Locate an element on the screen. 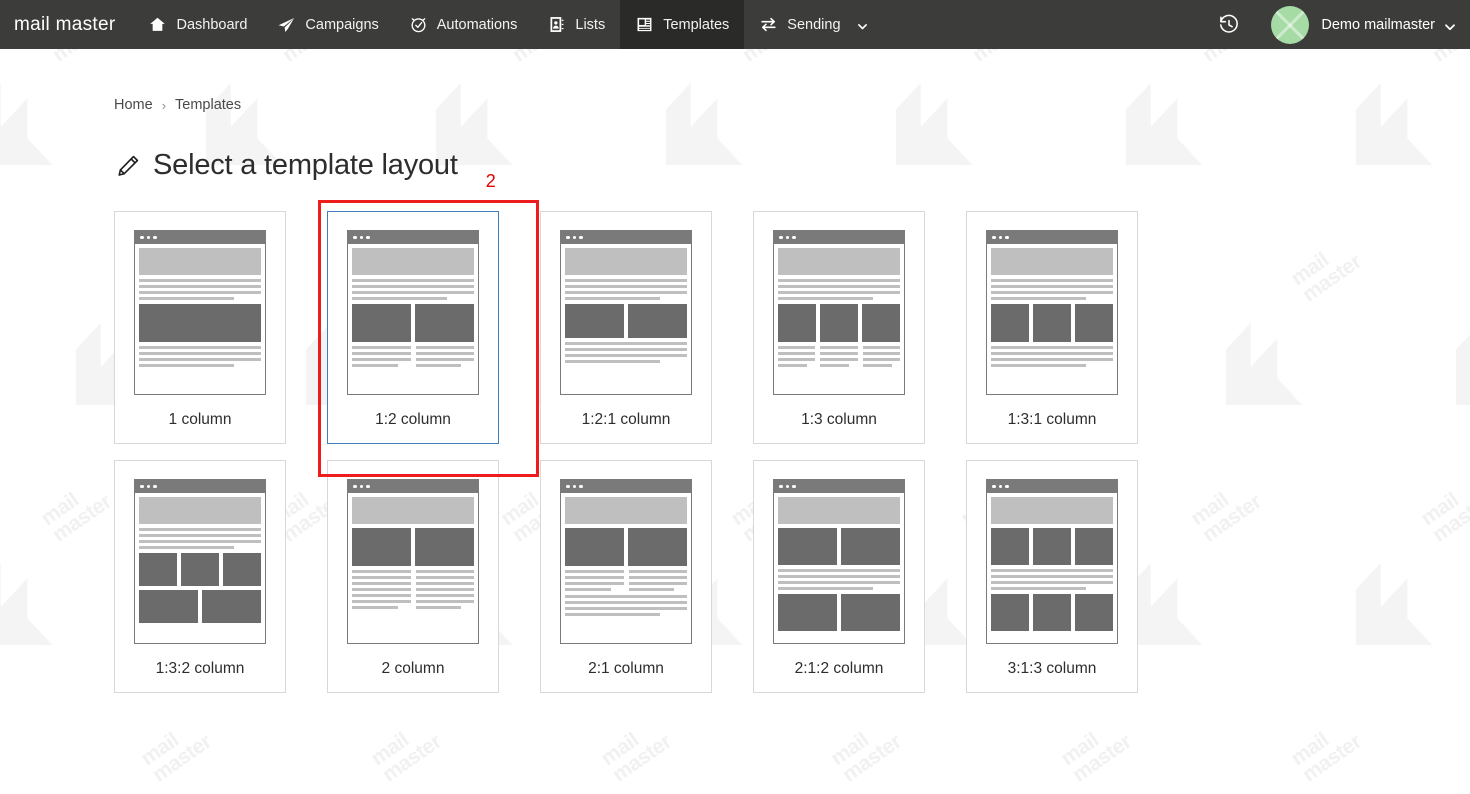 Image resolution: width=1470 pixels, height=794 pixels. template-card-slot: 2 column is located at coordinates (433, 584).